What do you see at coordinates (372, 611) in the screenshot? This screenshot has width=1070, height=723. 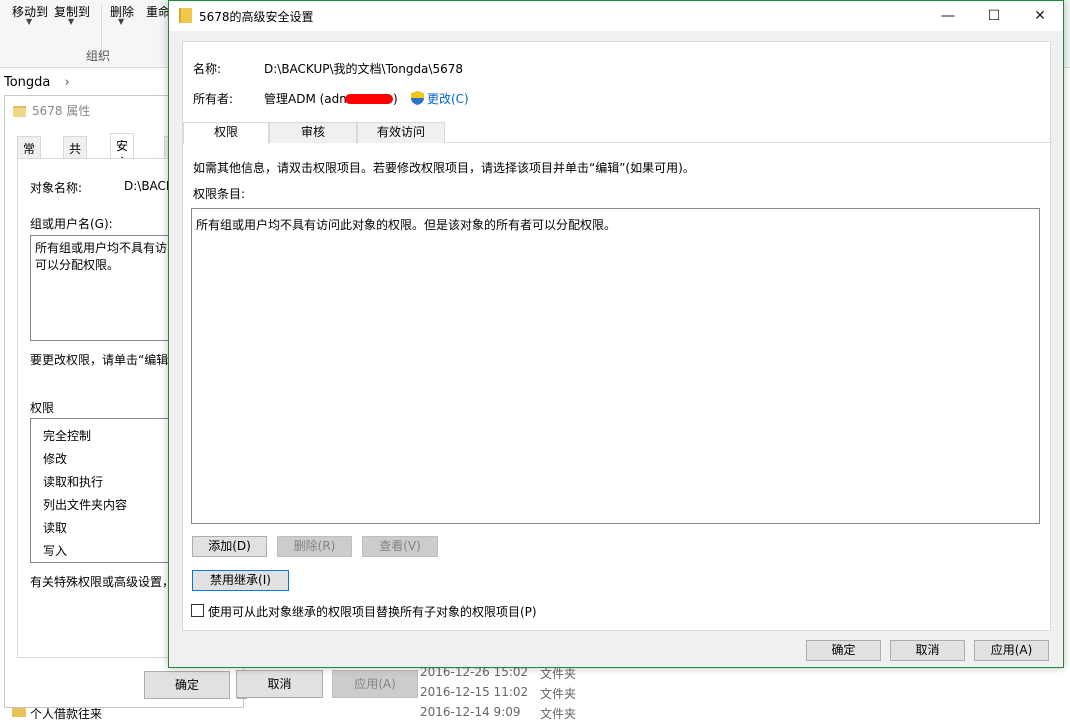 I see `replace-child-permissions-label: 使用可从此对象继承的权限项目替换所有子对象的权限项目(P)` at bounding box center [372, 611].